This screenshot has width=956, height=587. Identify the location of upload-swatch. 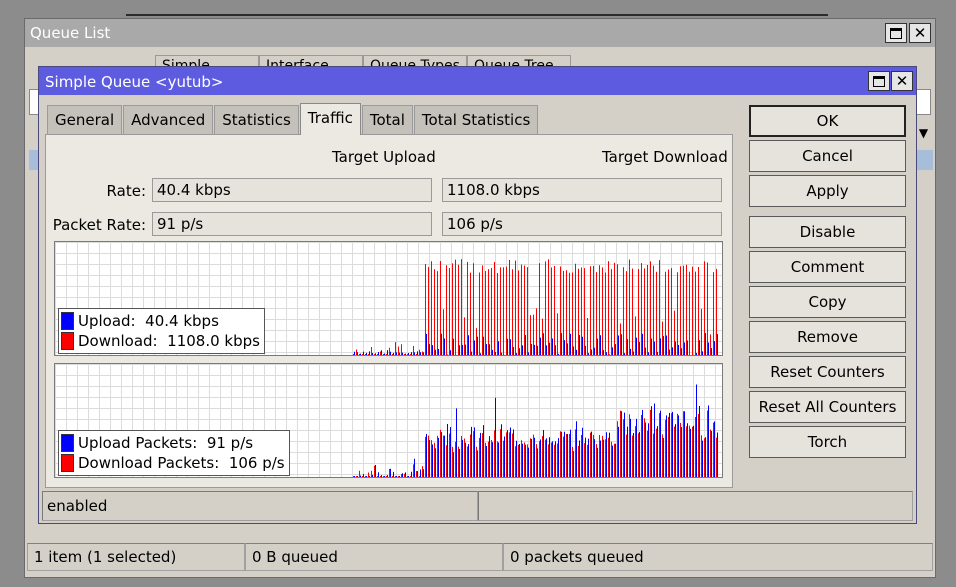
(67, 321).